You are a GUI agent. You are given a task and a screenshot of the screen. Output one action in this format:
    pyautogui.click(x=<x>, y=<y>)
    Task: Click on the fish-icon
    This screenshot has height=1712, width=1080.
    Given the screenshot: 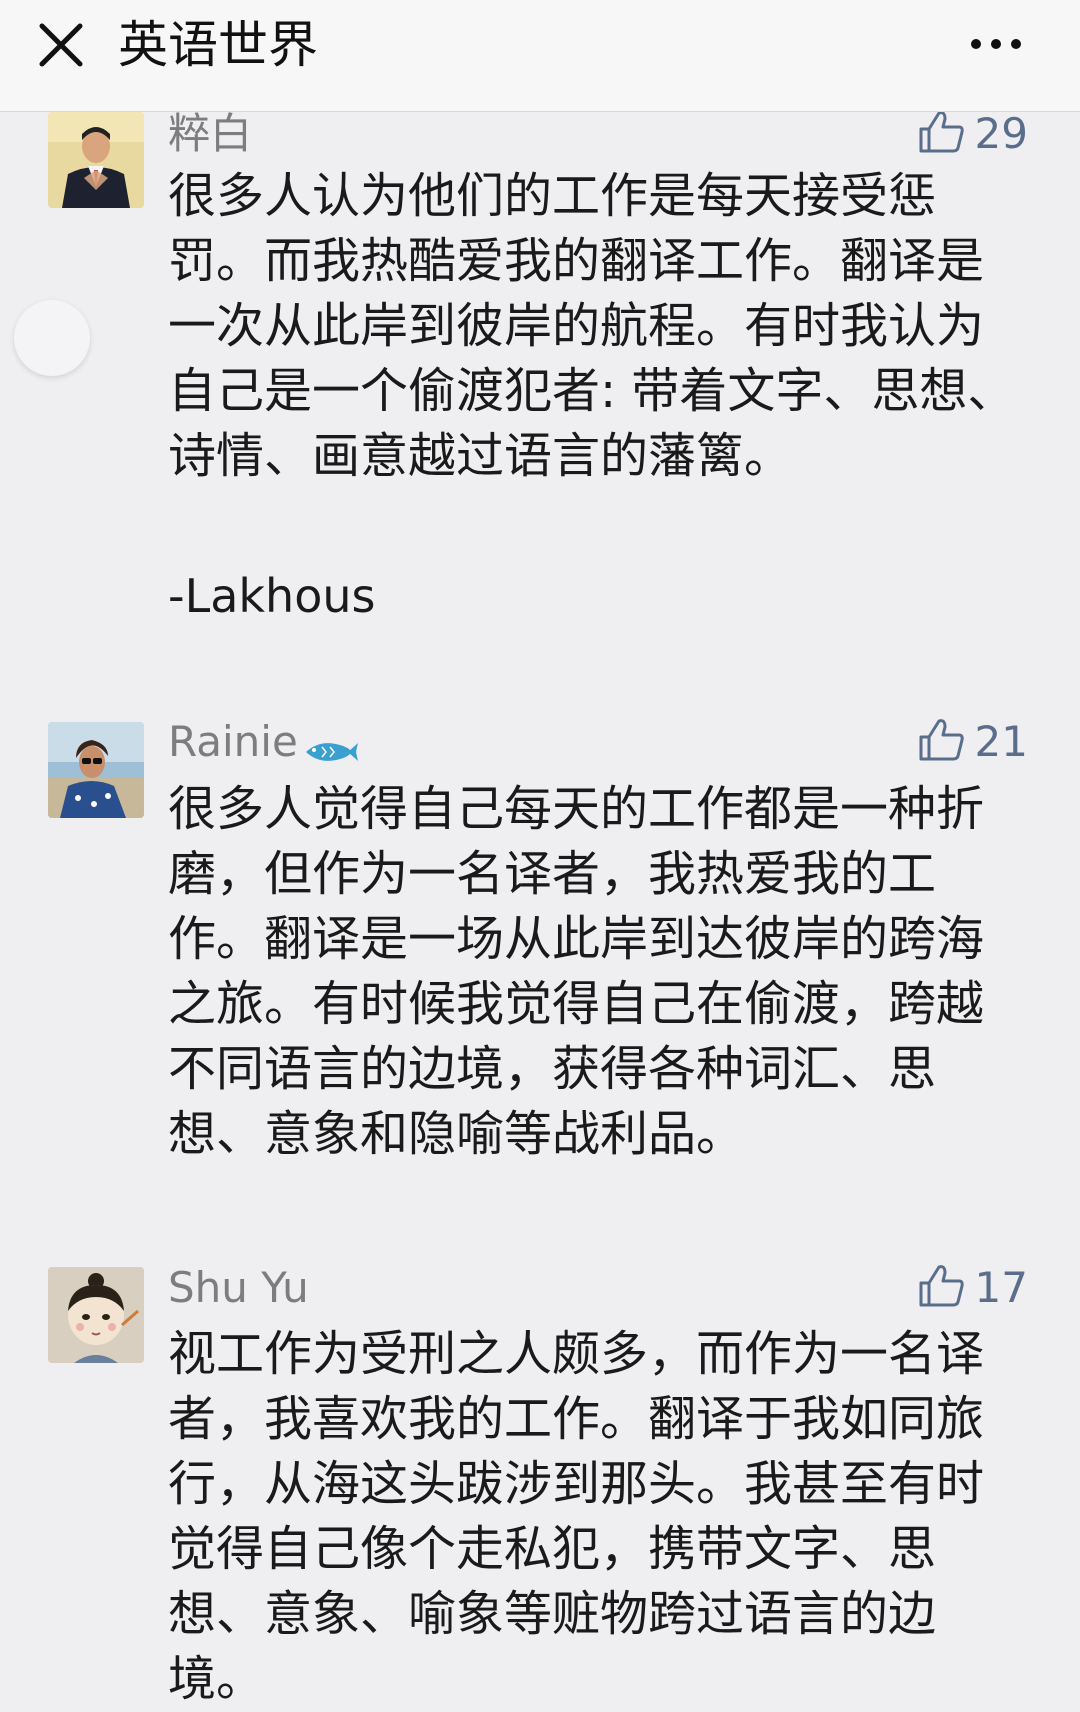 What is the action you would take?
    pyautogui.click(x=330, y=744)
    